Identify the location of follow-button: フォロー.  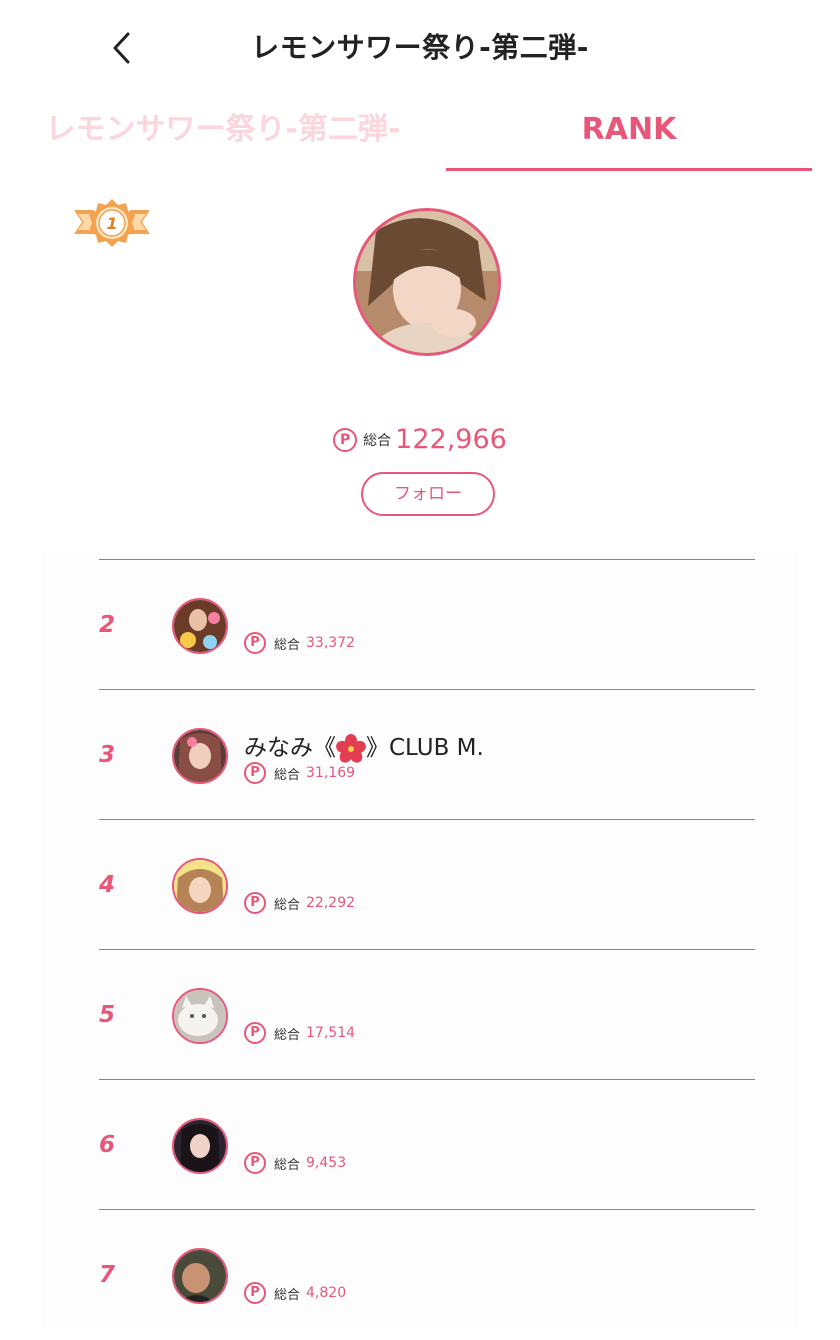
(428, 494).